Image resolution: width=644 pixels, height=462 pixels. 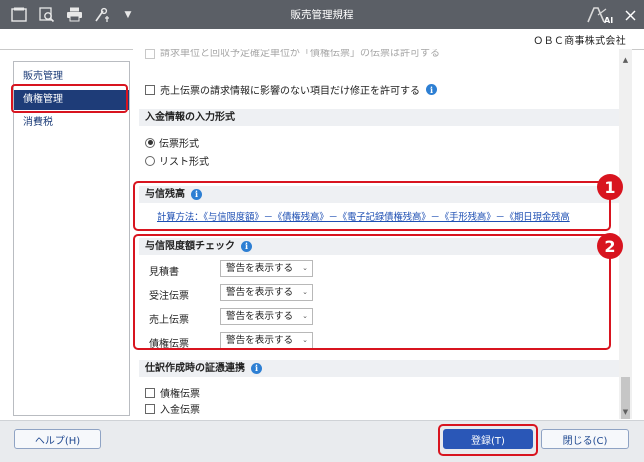 What do you see at coordinates (608, 20) in the screenshot?
I see `svg-text: AI` at bounding box center [608, 20].